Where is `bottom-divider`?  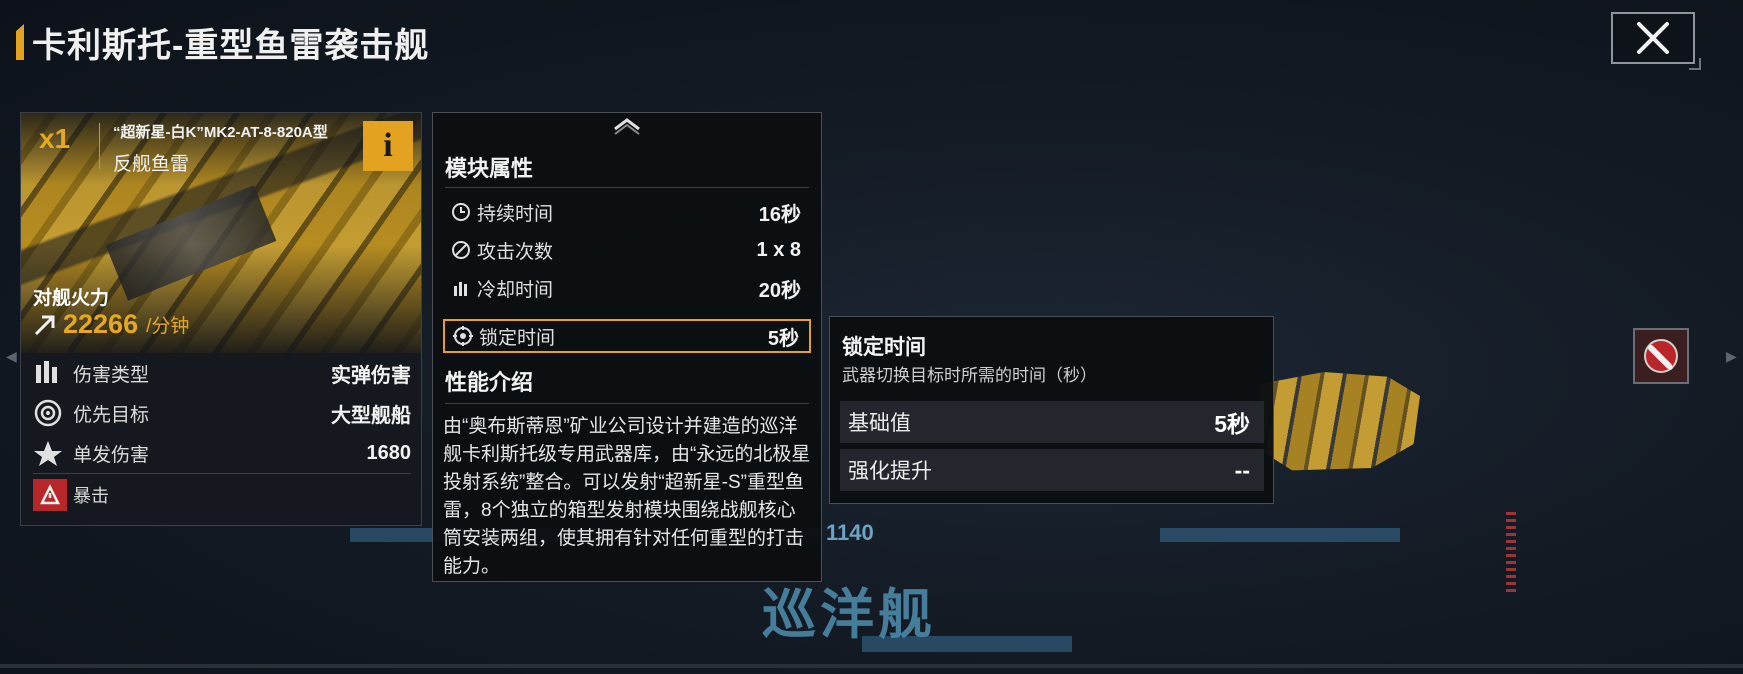 bottom-divider is located at coordinates (871, 666).